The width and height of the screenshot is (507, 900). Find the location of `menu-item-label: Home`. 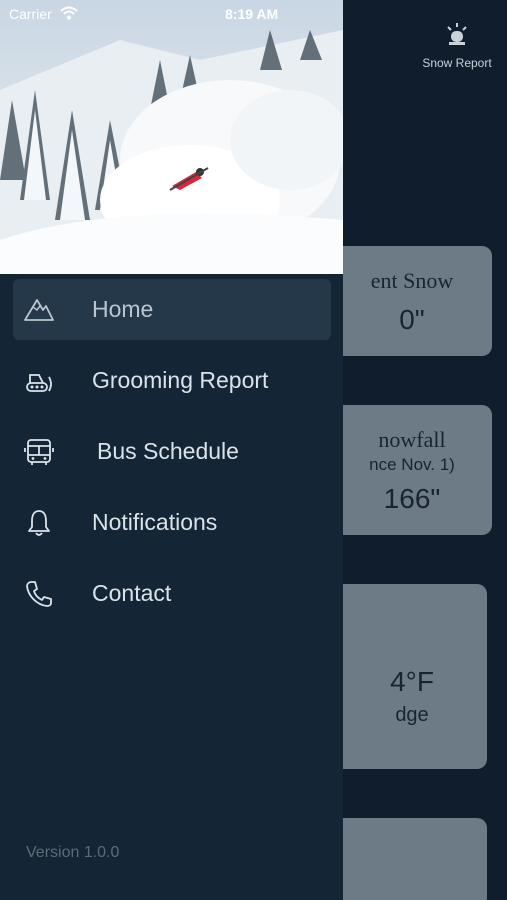

menu-item-label: Home is located at coordinates (123, 309).